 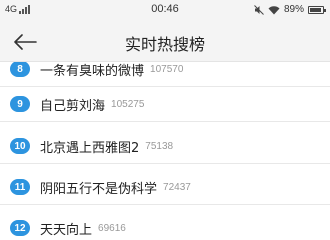 What do you see at coordinates (90, 148) in the screenshot?
I see `topic-title: 北京遇上西雅图2` at bounding box center [90, 148].